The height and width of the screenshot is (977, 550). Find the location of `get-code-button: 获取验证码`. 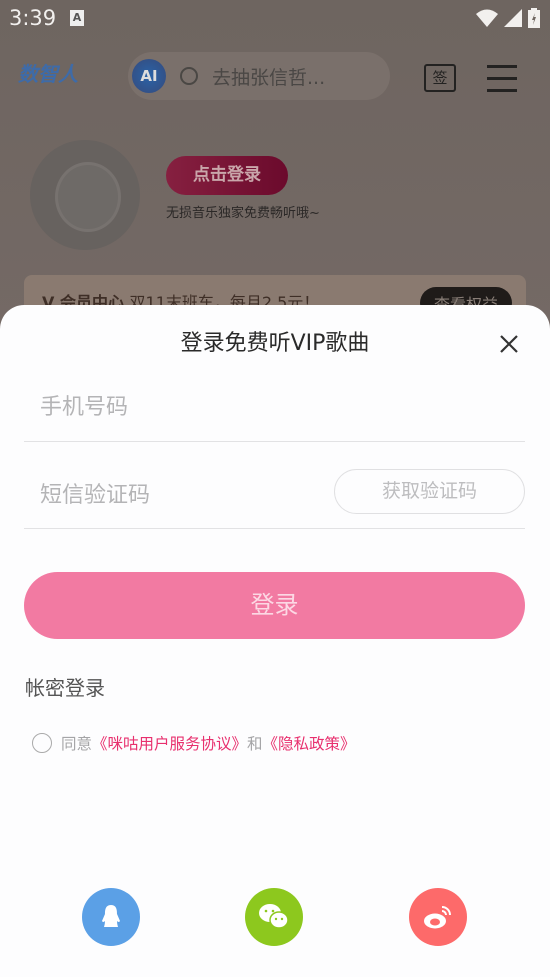

get-code-button: 获取验证码 is located at coordinates (429, 491).